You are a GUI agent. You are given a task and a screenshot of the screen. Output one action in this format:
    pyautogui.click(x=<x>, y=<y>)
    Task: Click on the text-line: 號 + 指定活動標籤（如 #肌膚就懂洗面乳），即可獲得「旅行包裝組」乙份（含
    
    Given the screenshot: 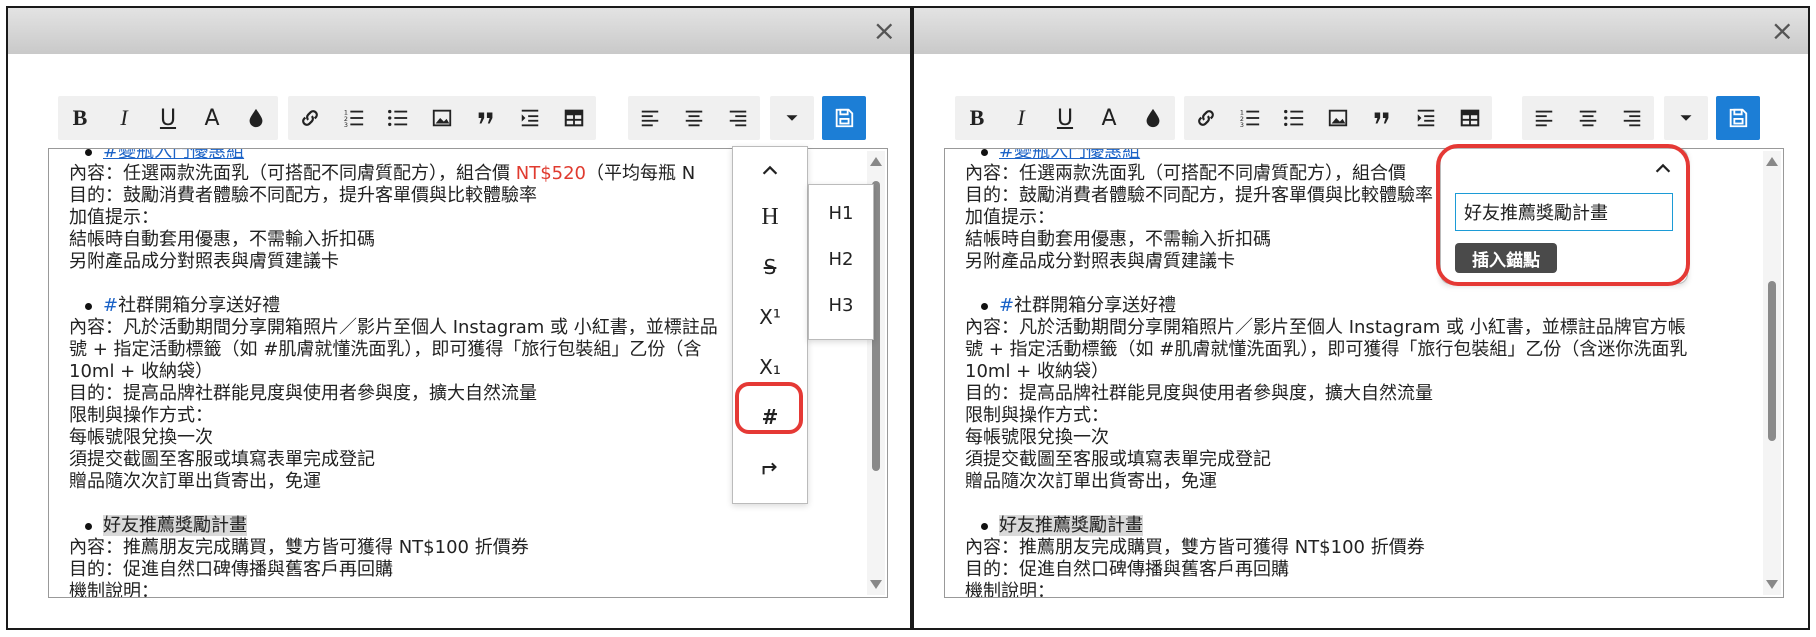 What is the action you would take?
    pyautogui.click(x=385, y=349)
    